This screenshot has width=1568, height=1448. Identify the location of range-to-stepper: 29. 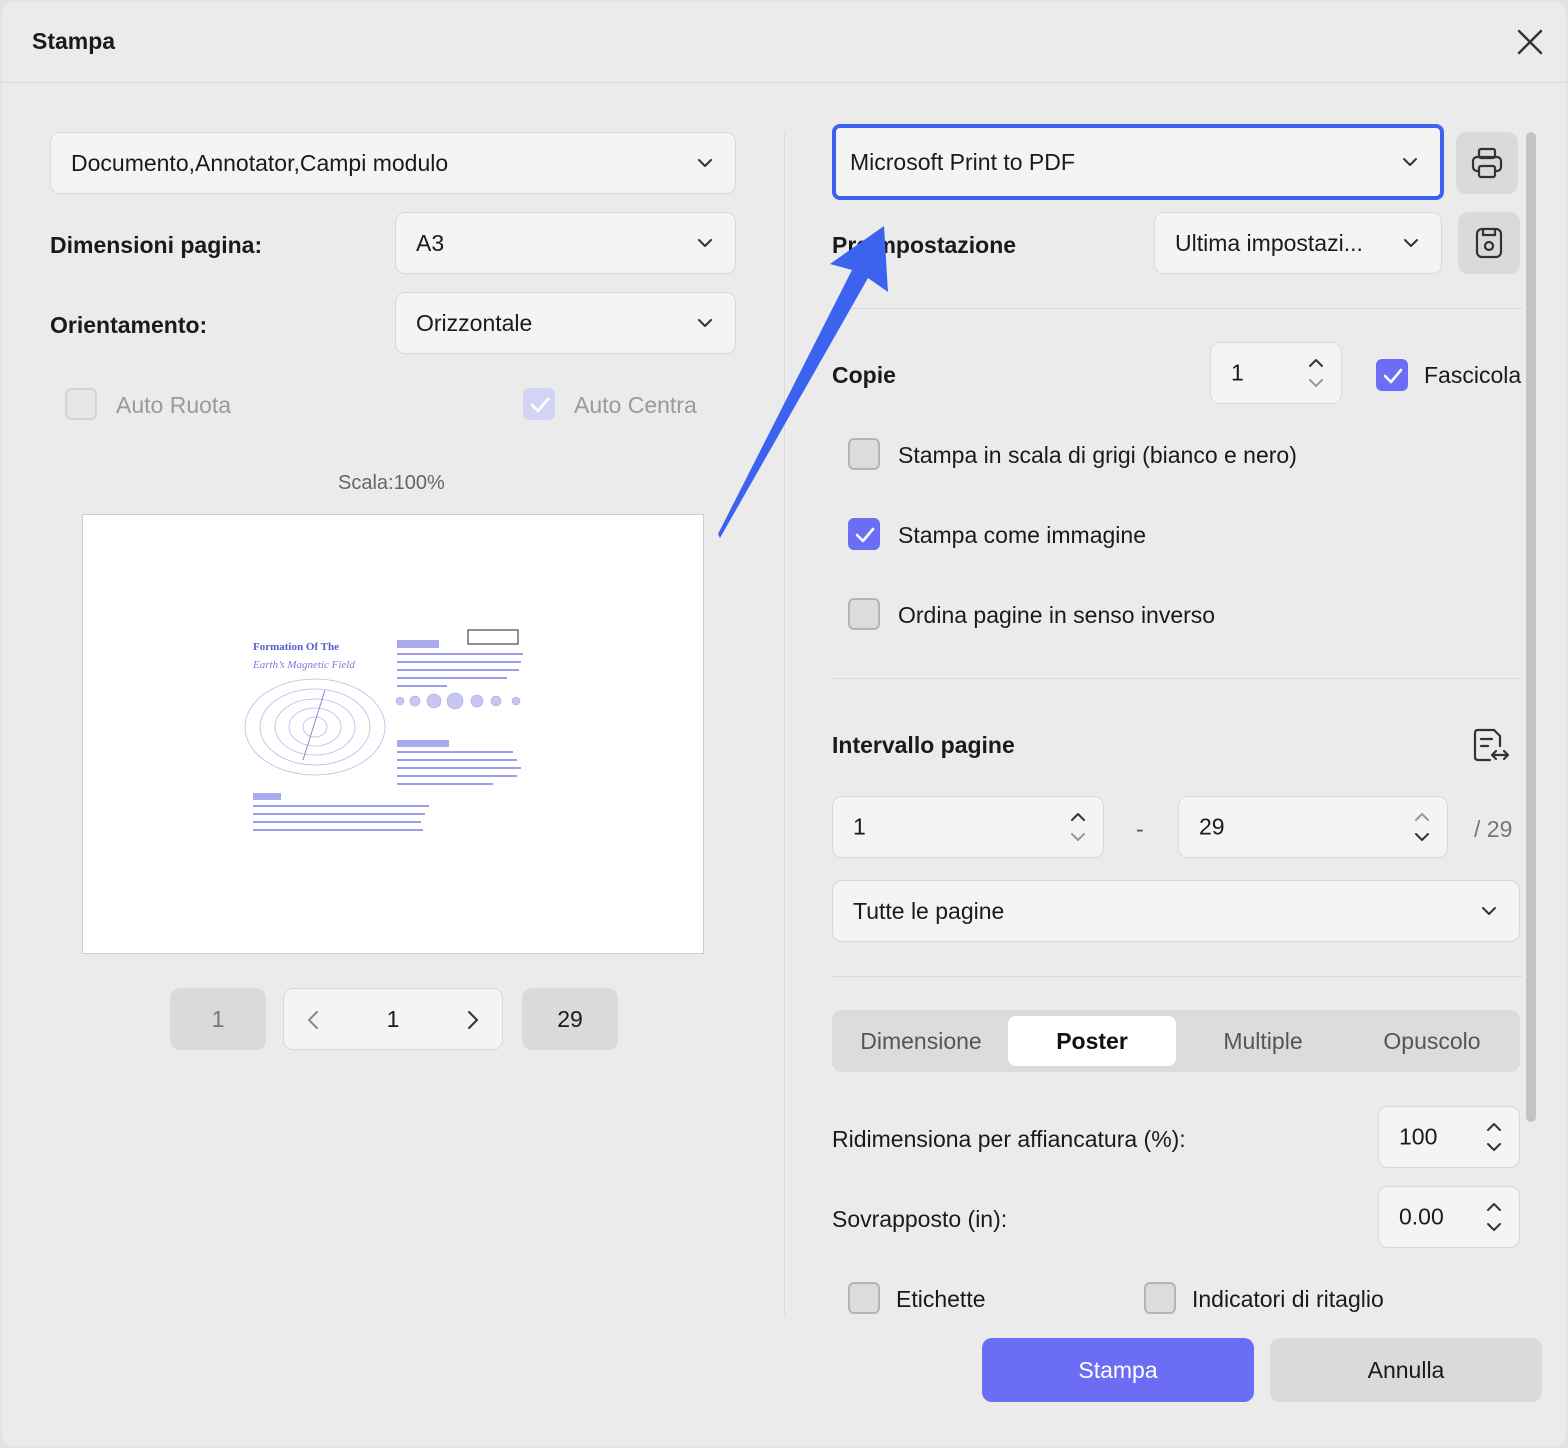
(1313, 827).